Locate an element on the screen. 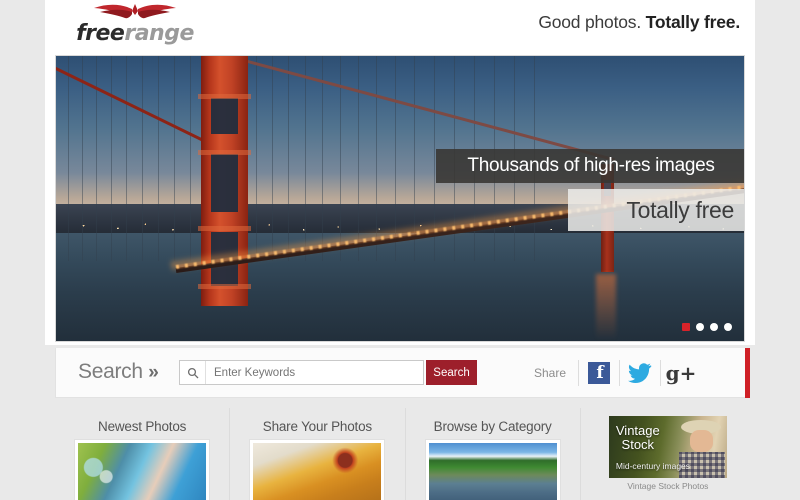 This screenshot has width=800, height=500. search-button: Search is located at coordinates (451, 372).